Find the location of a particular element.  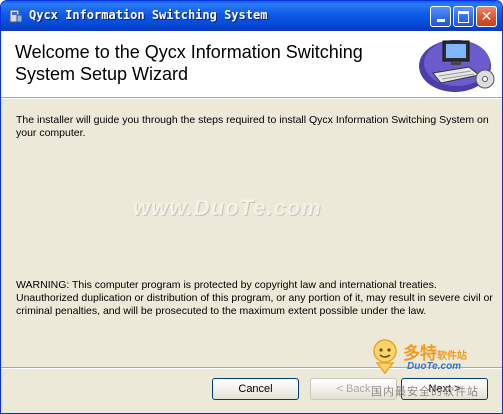

duote-logo: 多特软件站 DuoTe.com 国内最安全的软件站 is located at coordinates (431, 365).